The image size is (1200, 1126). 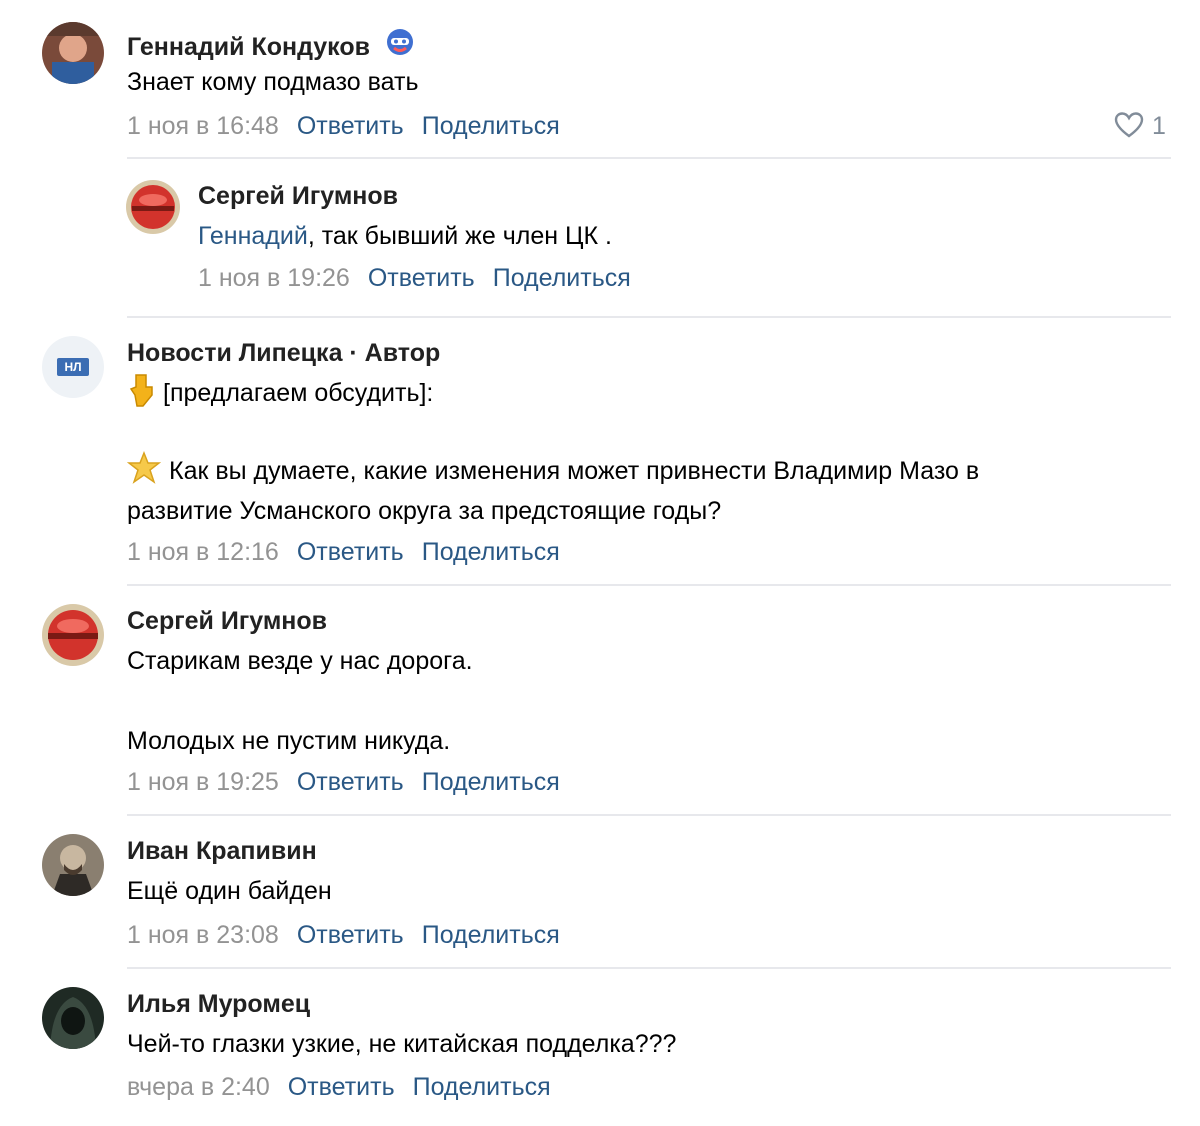 What do you see at coordinates (271, 45) in the screenshot?
I see `comment-author: Геннадий Кондуков` at bounding box center [271, 45].